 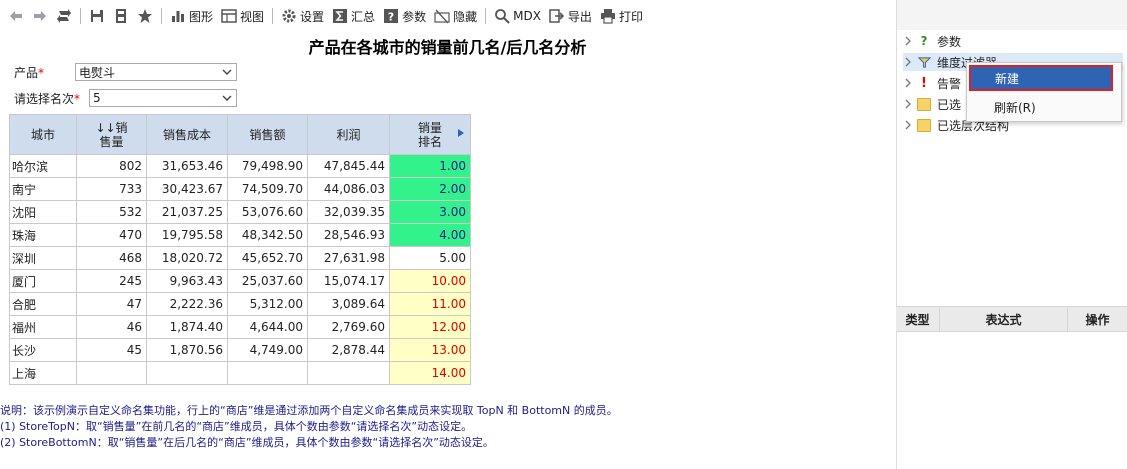 What do you see at coordinates (1004, 319) in the screenshot?
I see `header-expression: 表达式` at bounding box center [1004, 319].